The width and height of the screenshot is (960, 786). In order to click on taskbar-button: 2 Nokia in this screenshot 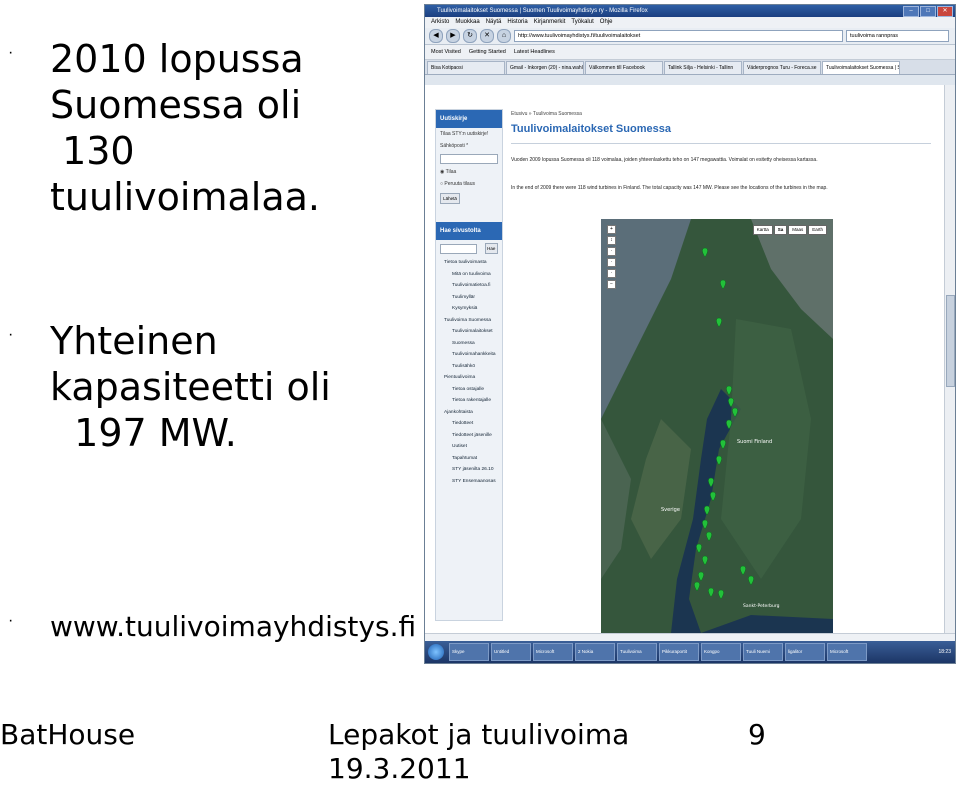, I will do `click(595, 652)`.